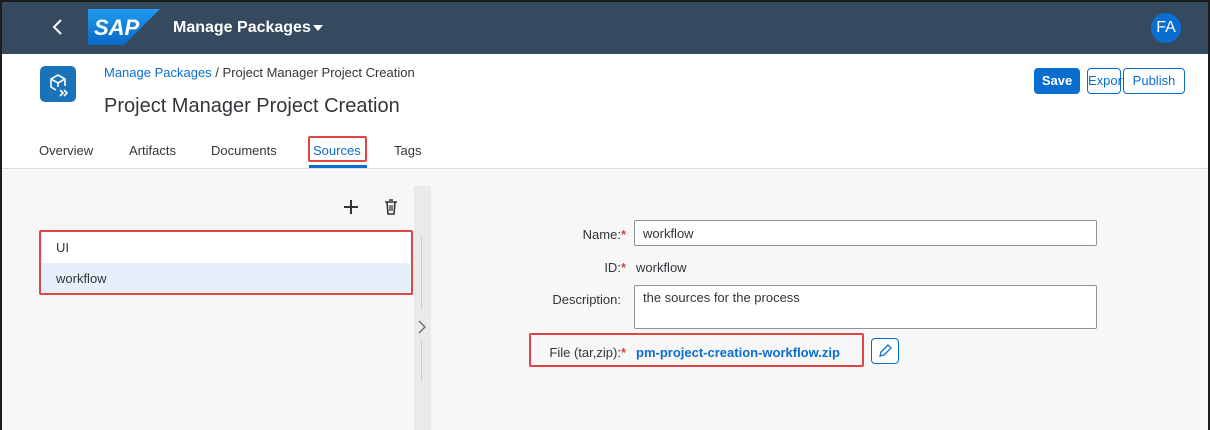 This screenshot has width=1210, height=430. I want to click on highlight-box-file, so click(696, 350).